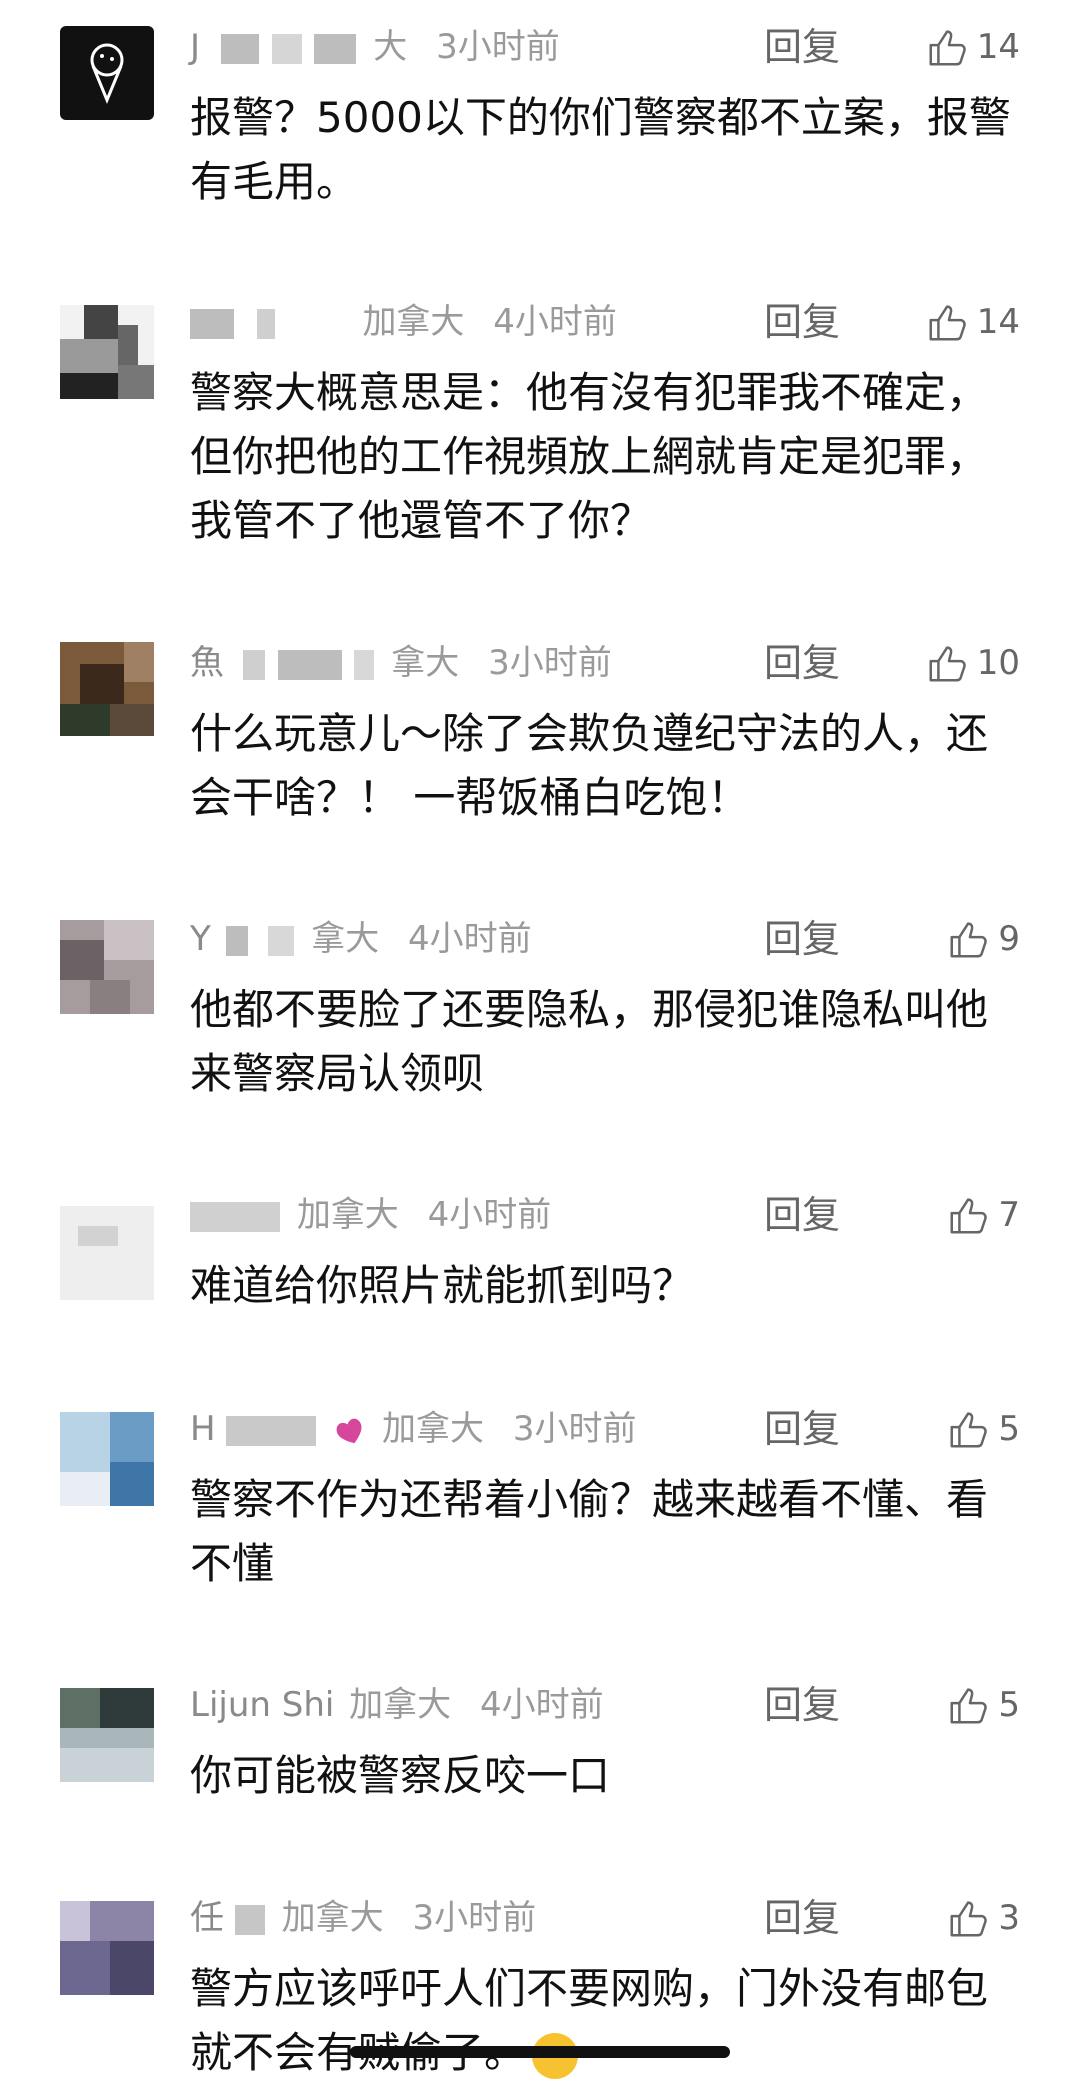  I want to click on ice-cream-icon, so click(107, 73).